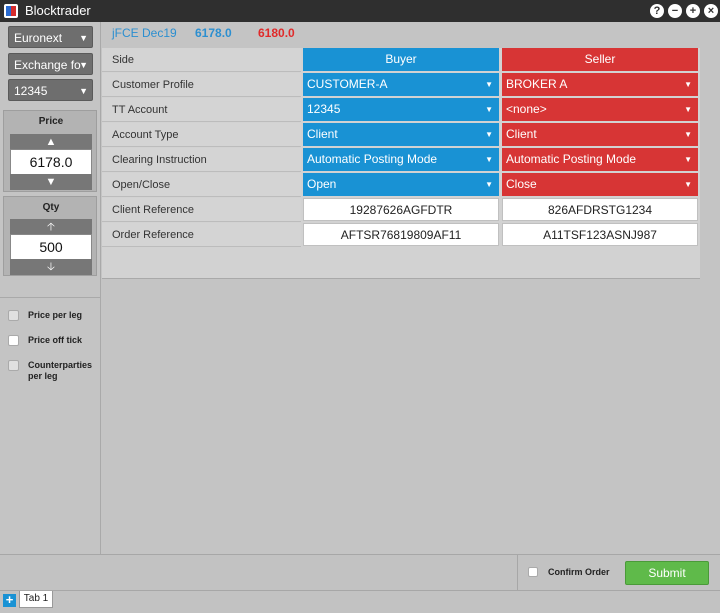 Image resolution: width=720 pixels, height=613 pixels. Describe the element at coordinates (201, 210) in the screenshot. I see `client-reference-label: Client Reference` at that location.